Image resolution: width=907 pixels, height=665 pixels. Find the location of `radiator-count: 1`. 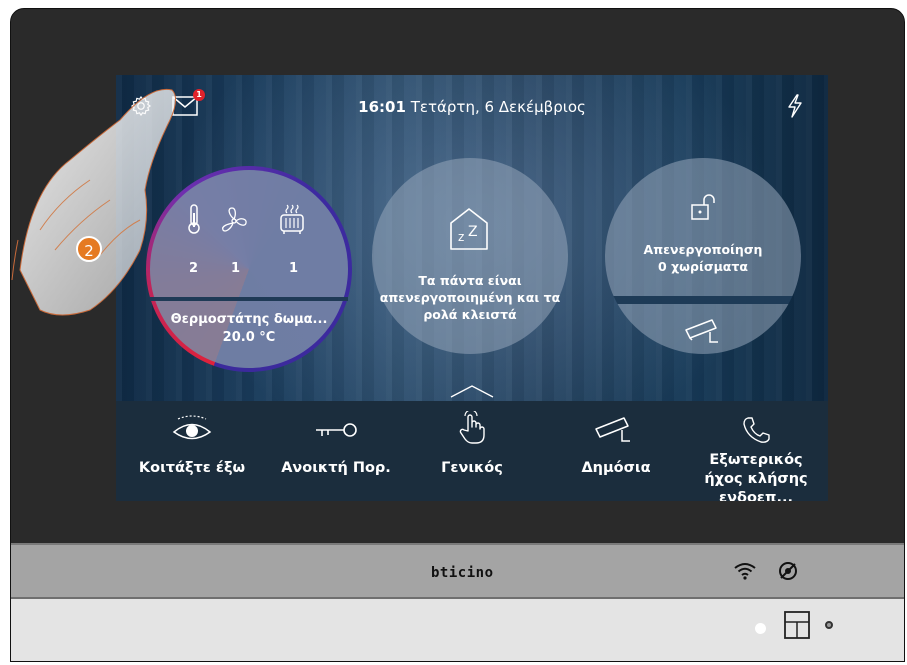

radiator-count: 1 is located at coordinates (294, 268).